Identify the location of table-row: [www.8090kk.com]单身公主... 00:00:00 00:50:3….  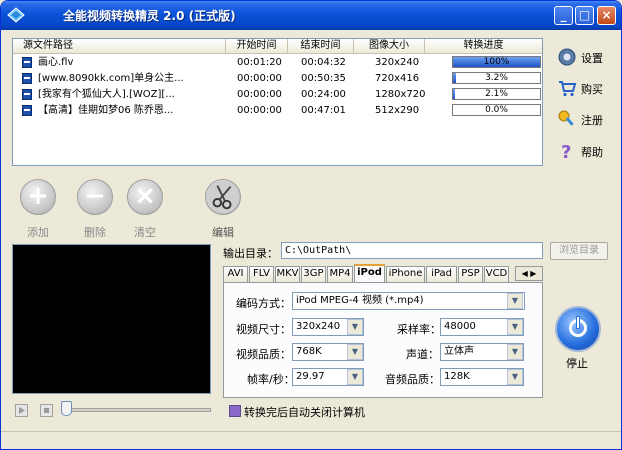
(277, 78).